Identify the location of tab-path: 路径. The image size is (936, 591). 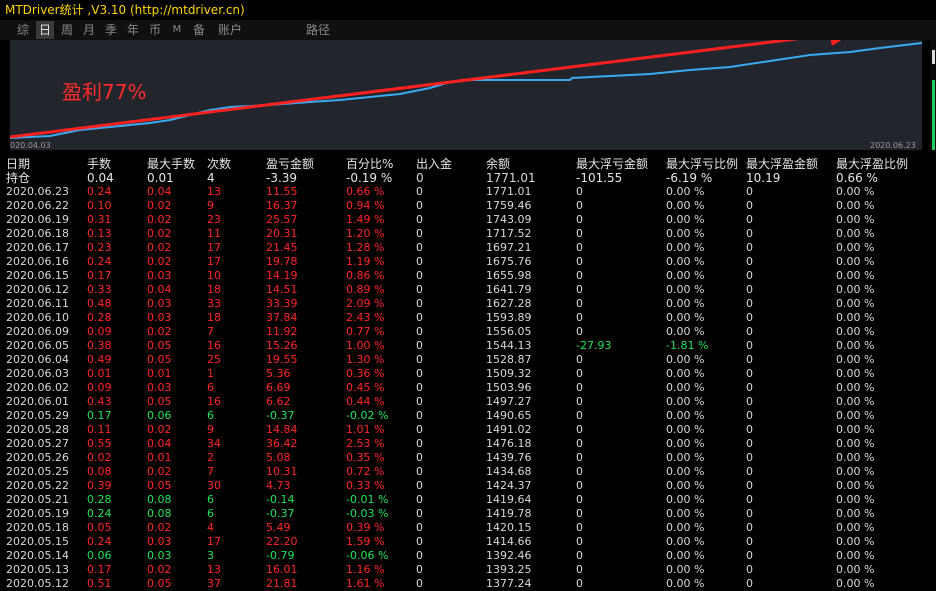
(318, 30).